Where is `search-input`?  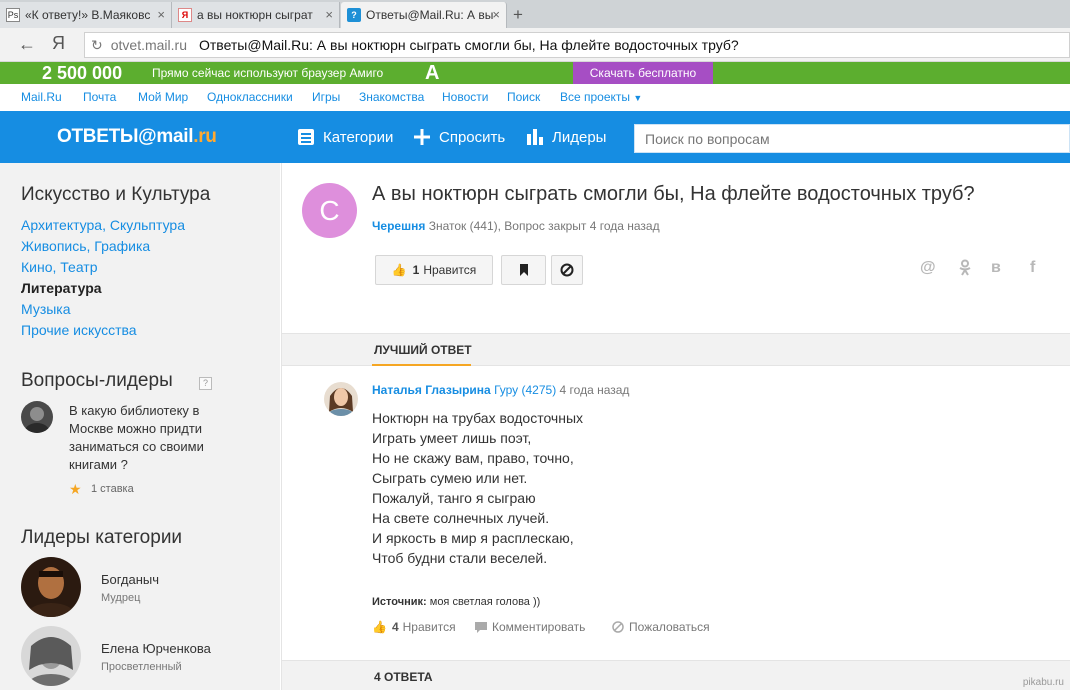 search-input is located at coordinates (852, 139).